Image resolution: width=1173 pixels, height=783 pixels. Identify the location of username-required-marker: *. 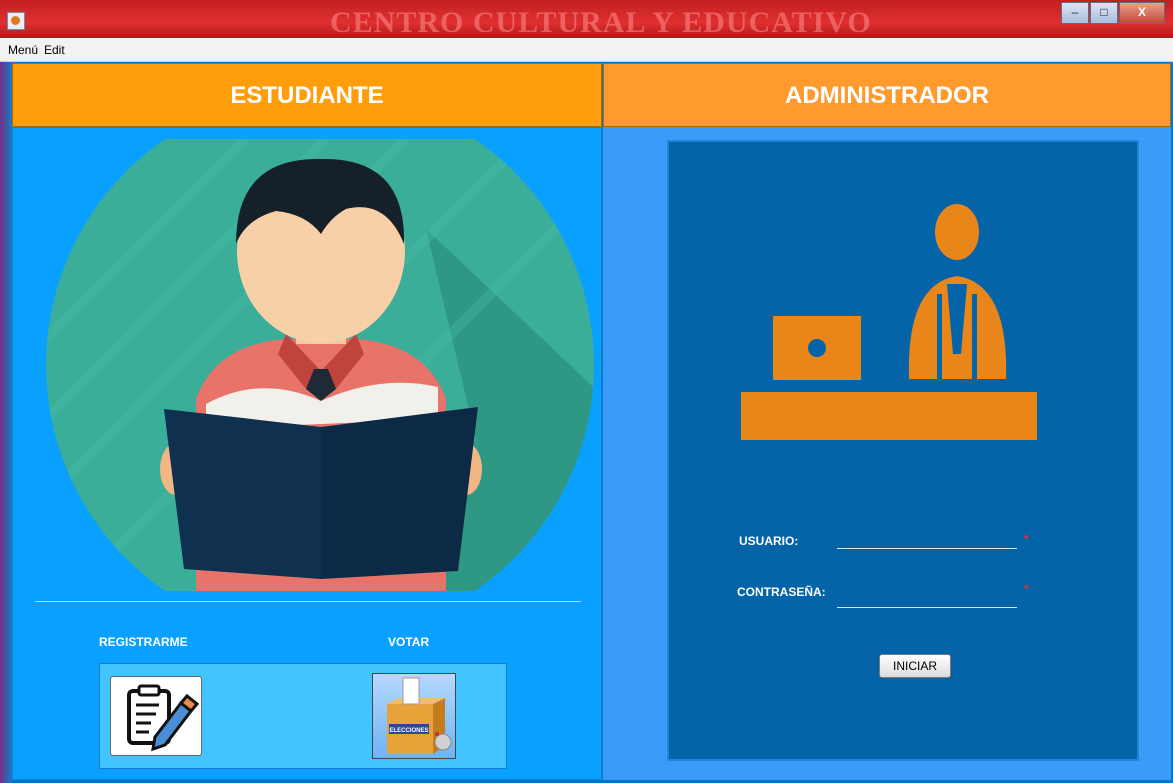
(1026, 539).